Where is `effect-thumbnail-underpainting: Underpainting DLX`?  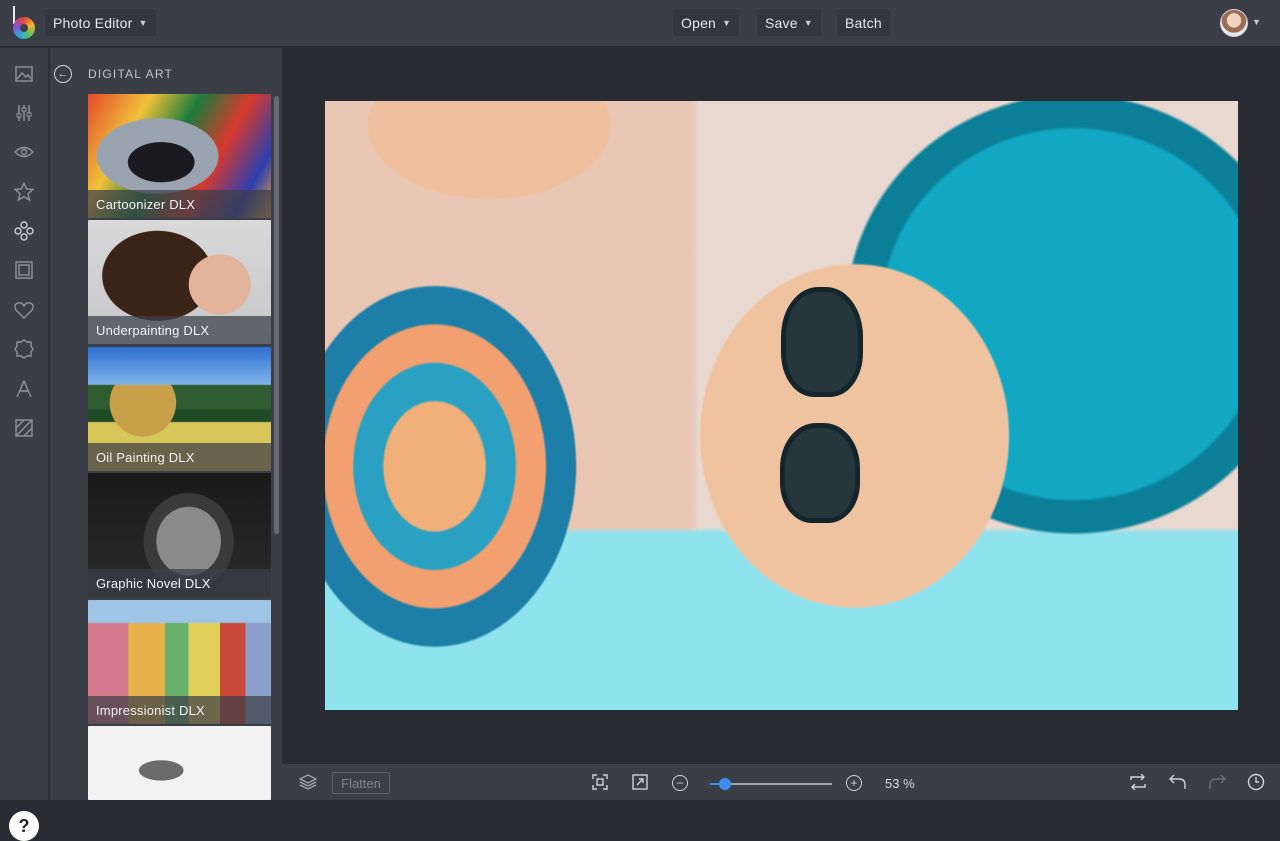 effect-thumbnail-underpainting: Underpainting DLX is located at coordinates (179, 282).